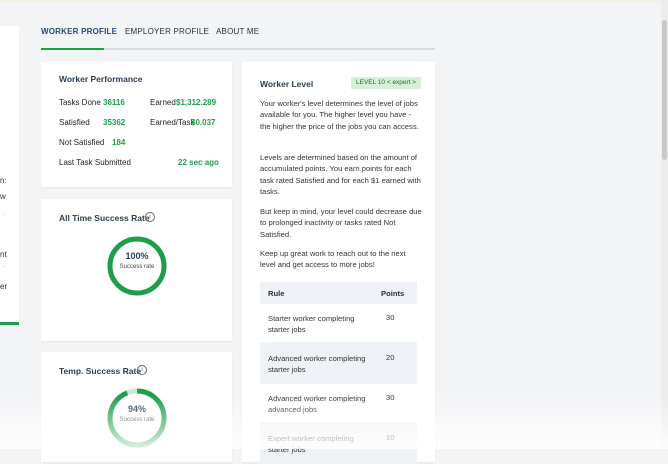  Describe the element at coordinates (72, 49) in the screenshot. I see `active-tab-underline` at that location.